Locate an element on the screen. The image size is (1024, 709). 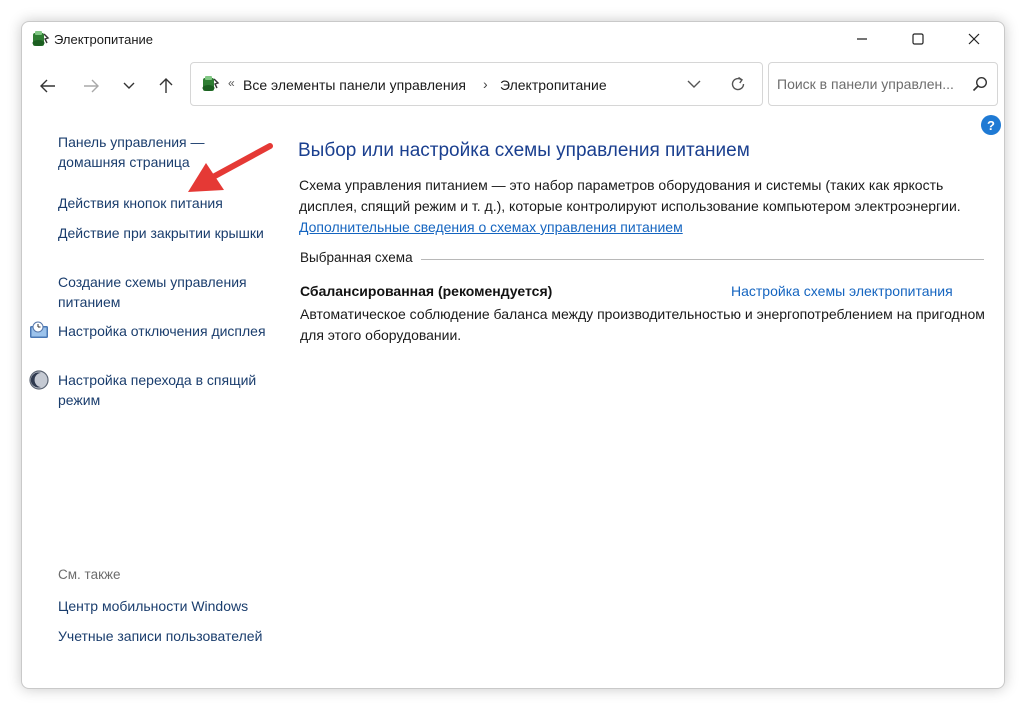
breadcrumb-all-control-panel-items: Все элементы панели управления is located at coordinates (354, 85).